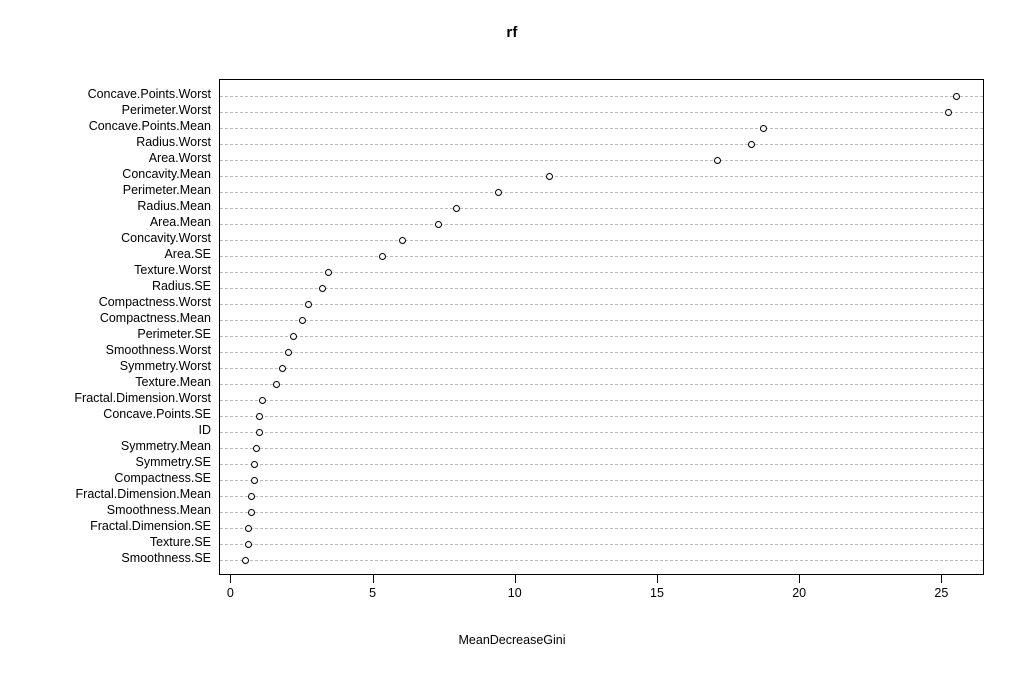 This screenshot has width=1024, height=677. Describe the element at coordinates (162, 478) in the screenshot. I see `y-axis-label: Compactness.SE` at that location.